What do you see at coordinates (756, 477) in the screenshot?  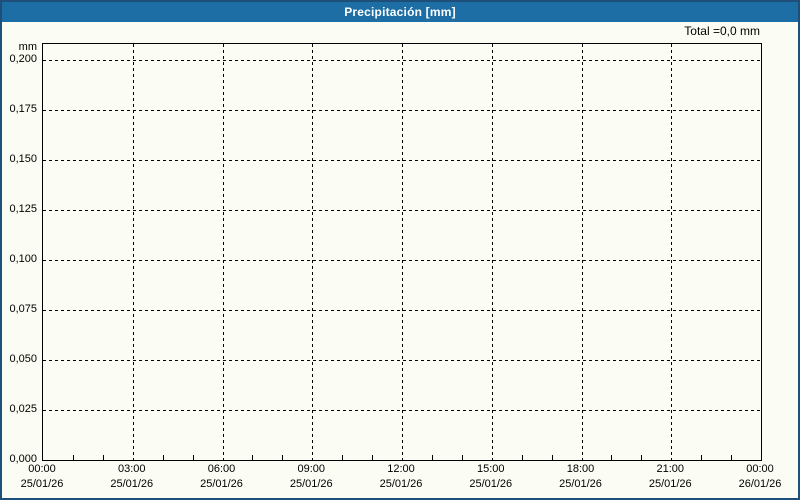 I see `x-axis-tick-label: 00:00 26/01/26` at bounding box center [756, 477].